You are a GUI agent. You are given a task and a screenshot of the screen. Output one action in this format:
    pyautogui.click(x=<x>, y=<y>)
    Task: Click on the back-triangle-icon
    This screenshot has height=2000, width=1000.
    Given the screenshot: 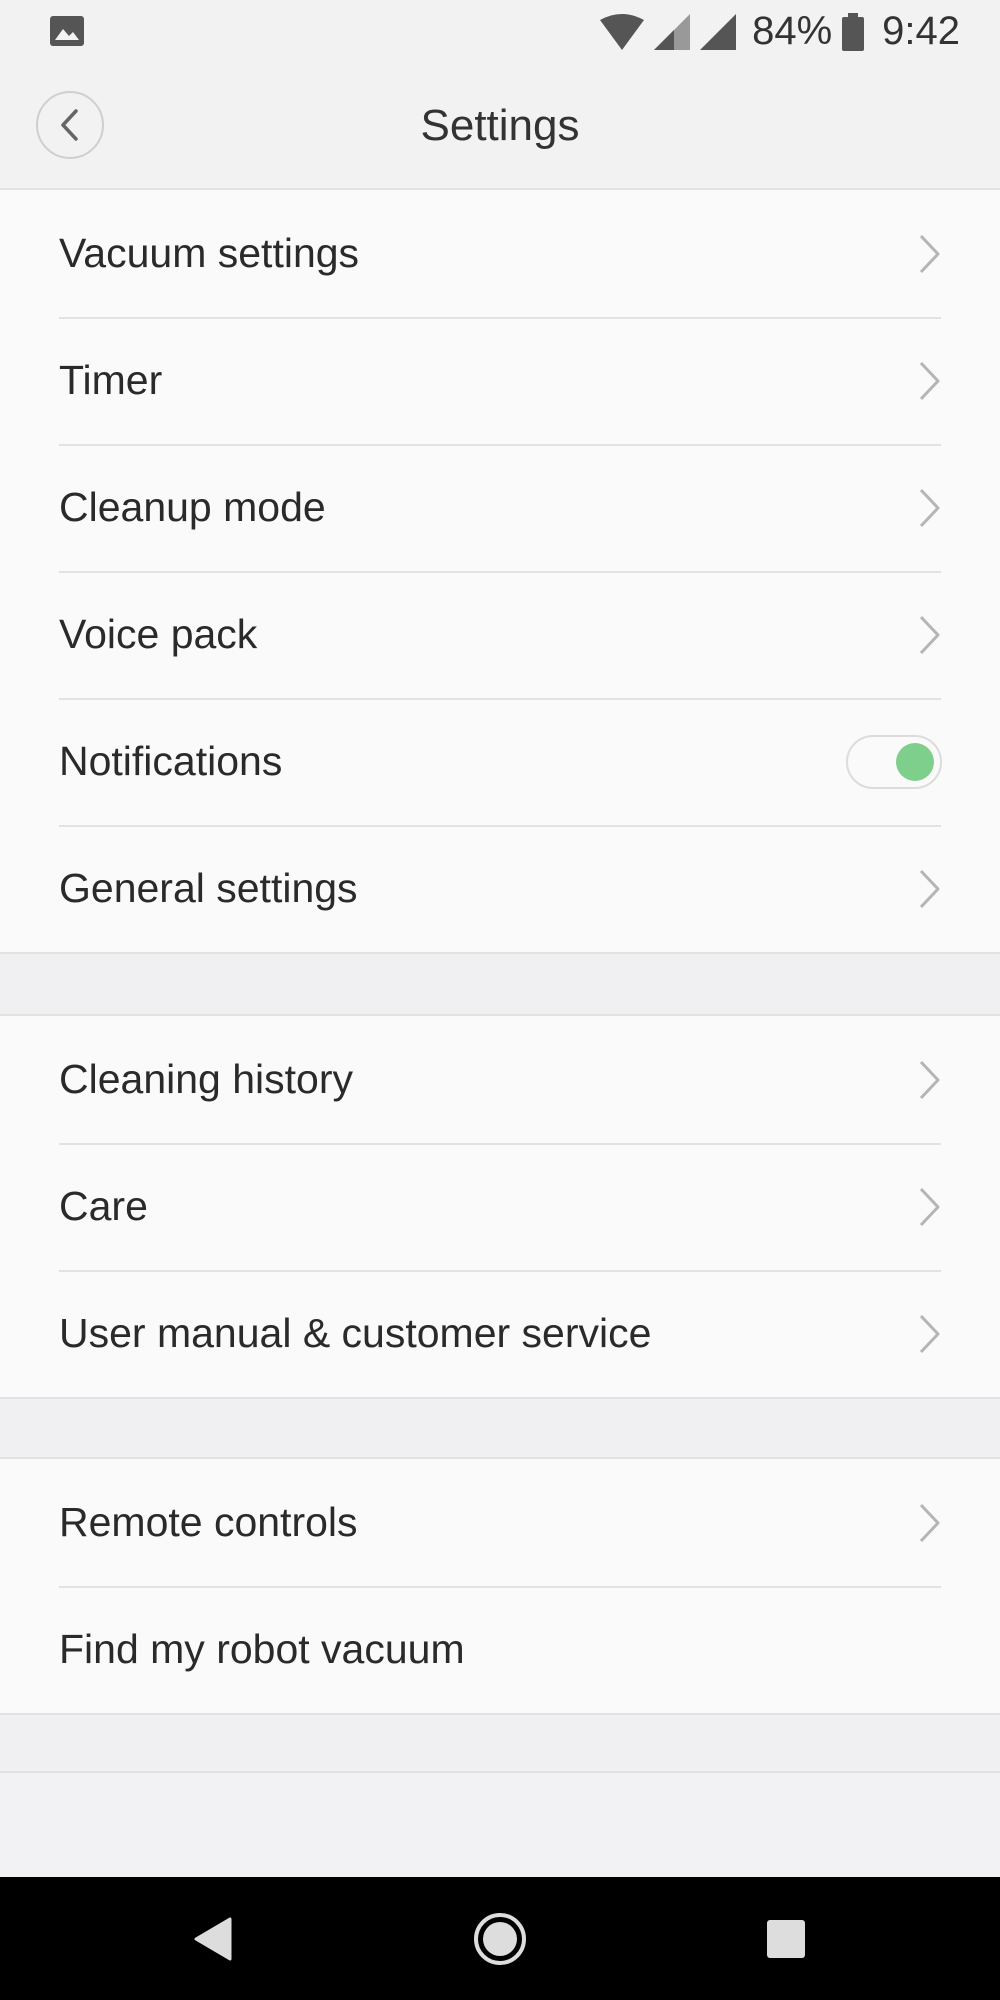 What is the action you would take?
    pyautogui.click(x=213, y=1938)
    